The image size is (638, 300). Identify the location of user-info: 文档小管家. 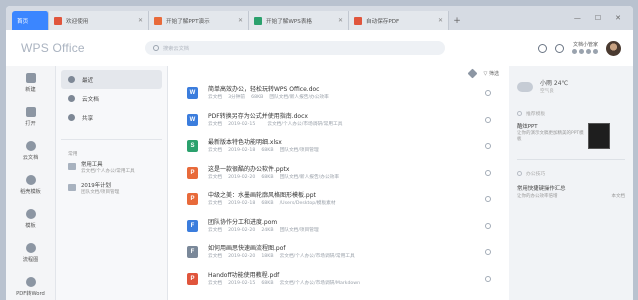
(585, 48).